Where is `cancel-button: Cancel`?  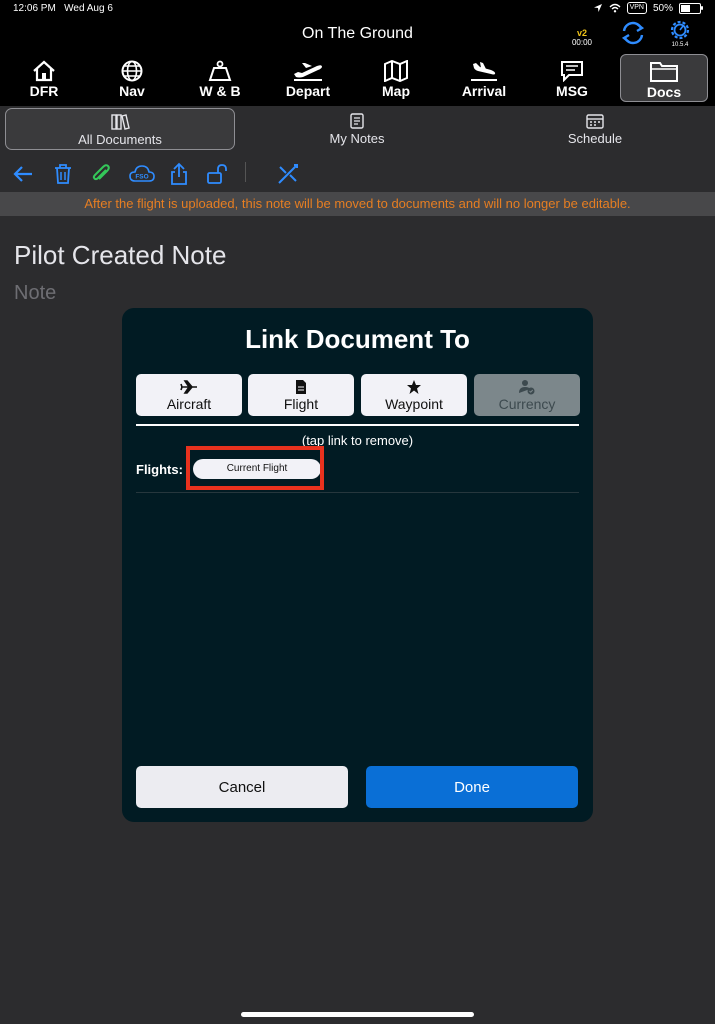
cancel-button: Cancel is located at coordinates (242, 787).